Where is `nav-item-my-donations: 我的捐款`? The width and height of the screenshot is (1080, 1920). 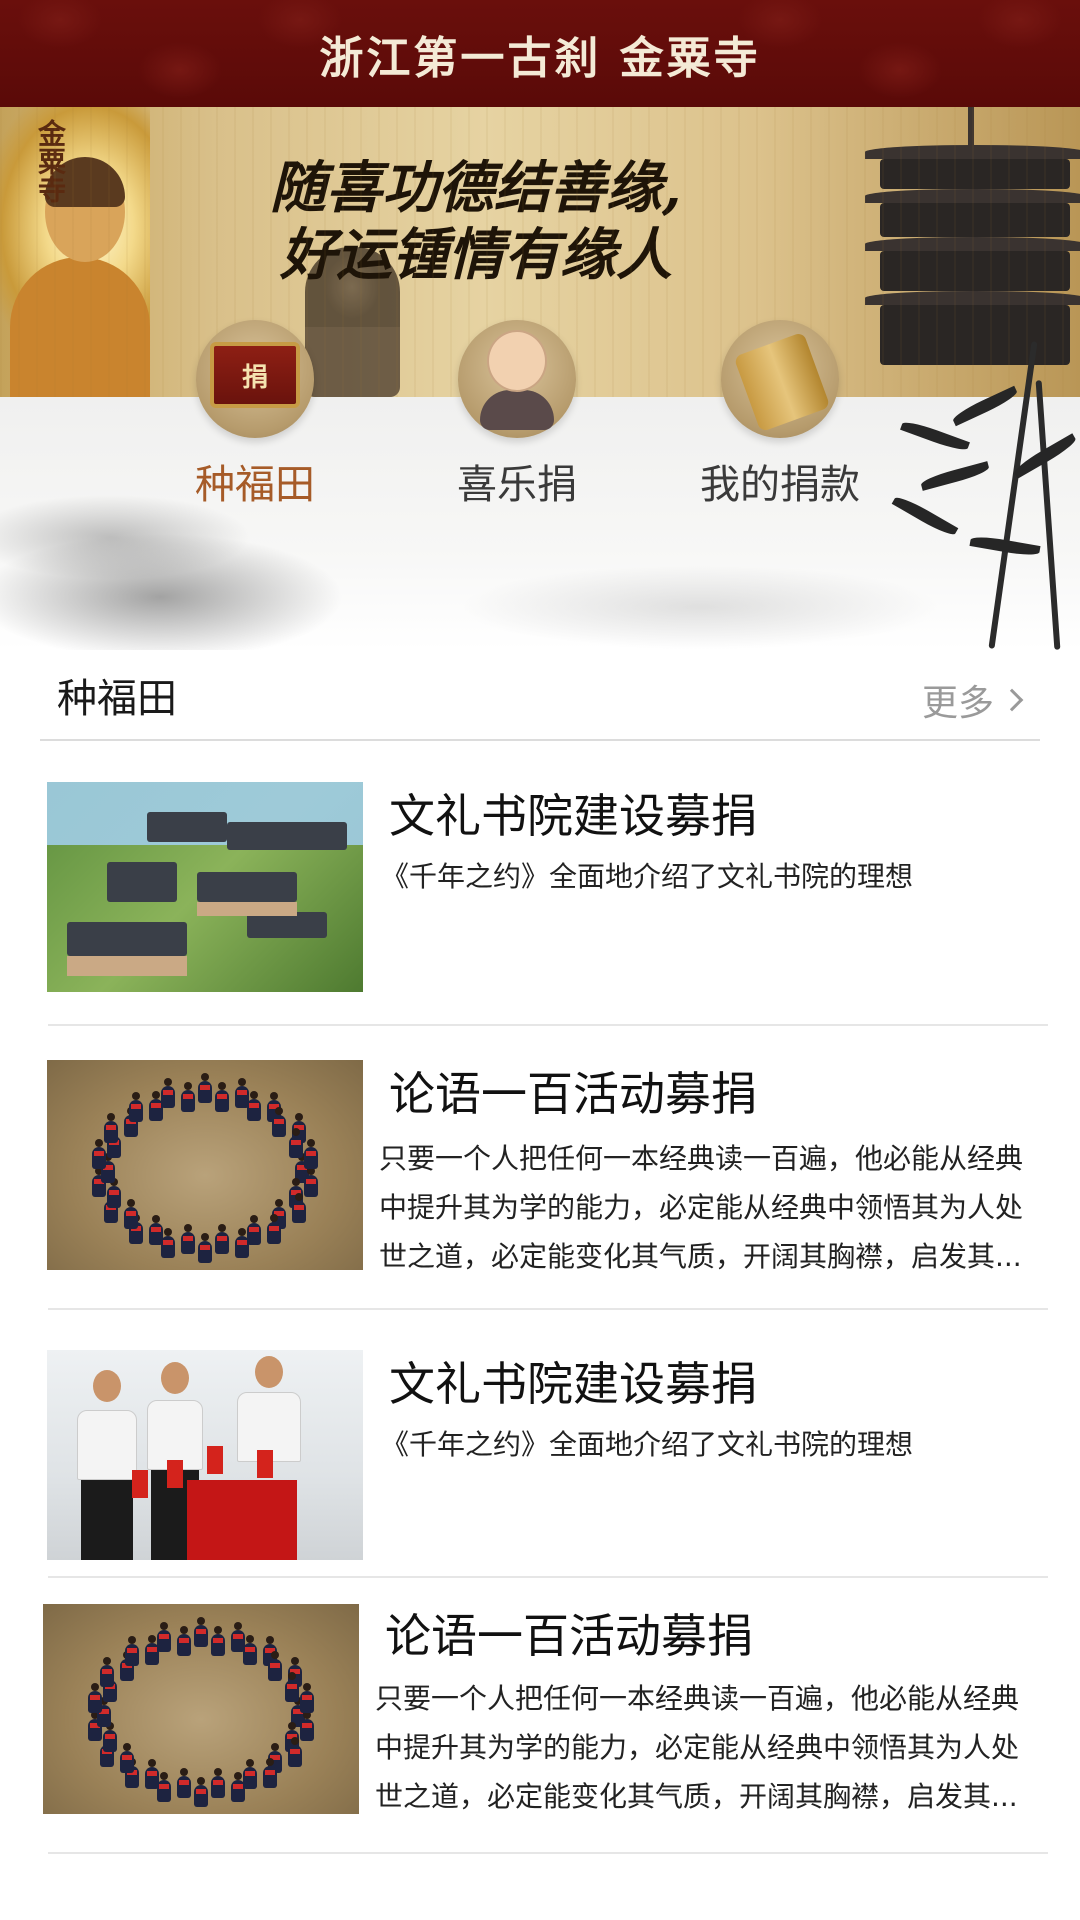 nav-item-my-donations: 我的捐款 is located at coordinates (780, 415).